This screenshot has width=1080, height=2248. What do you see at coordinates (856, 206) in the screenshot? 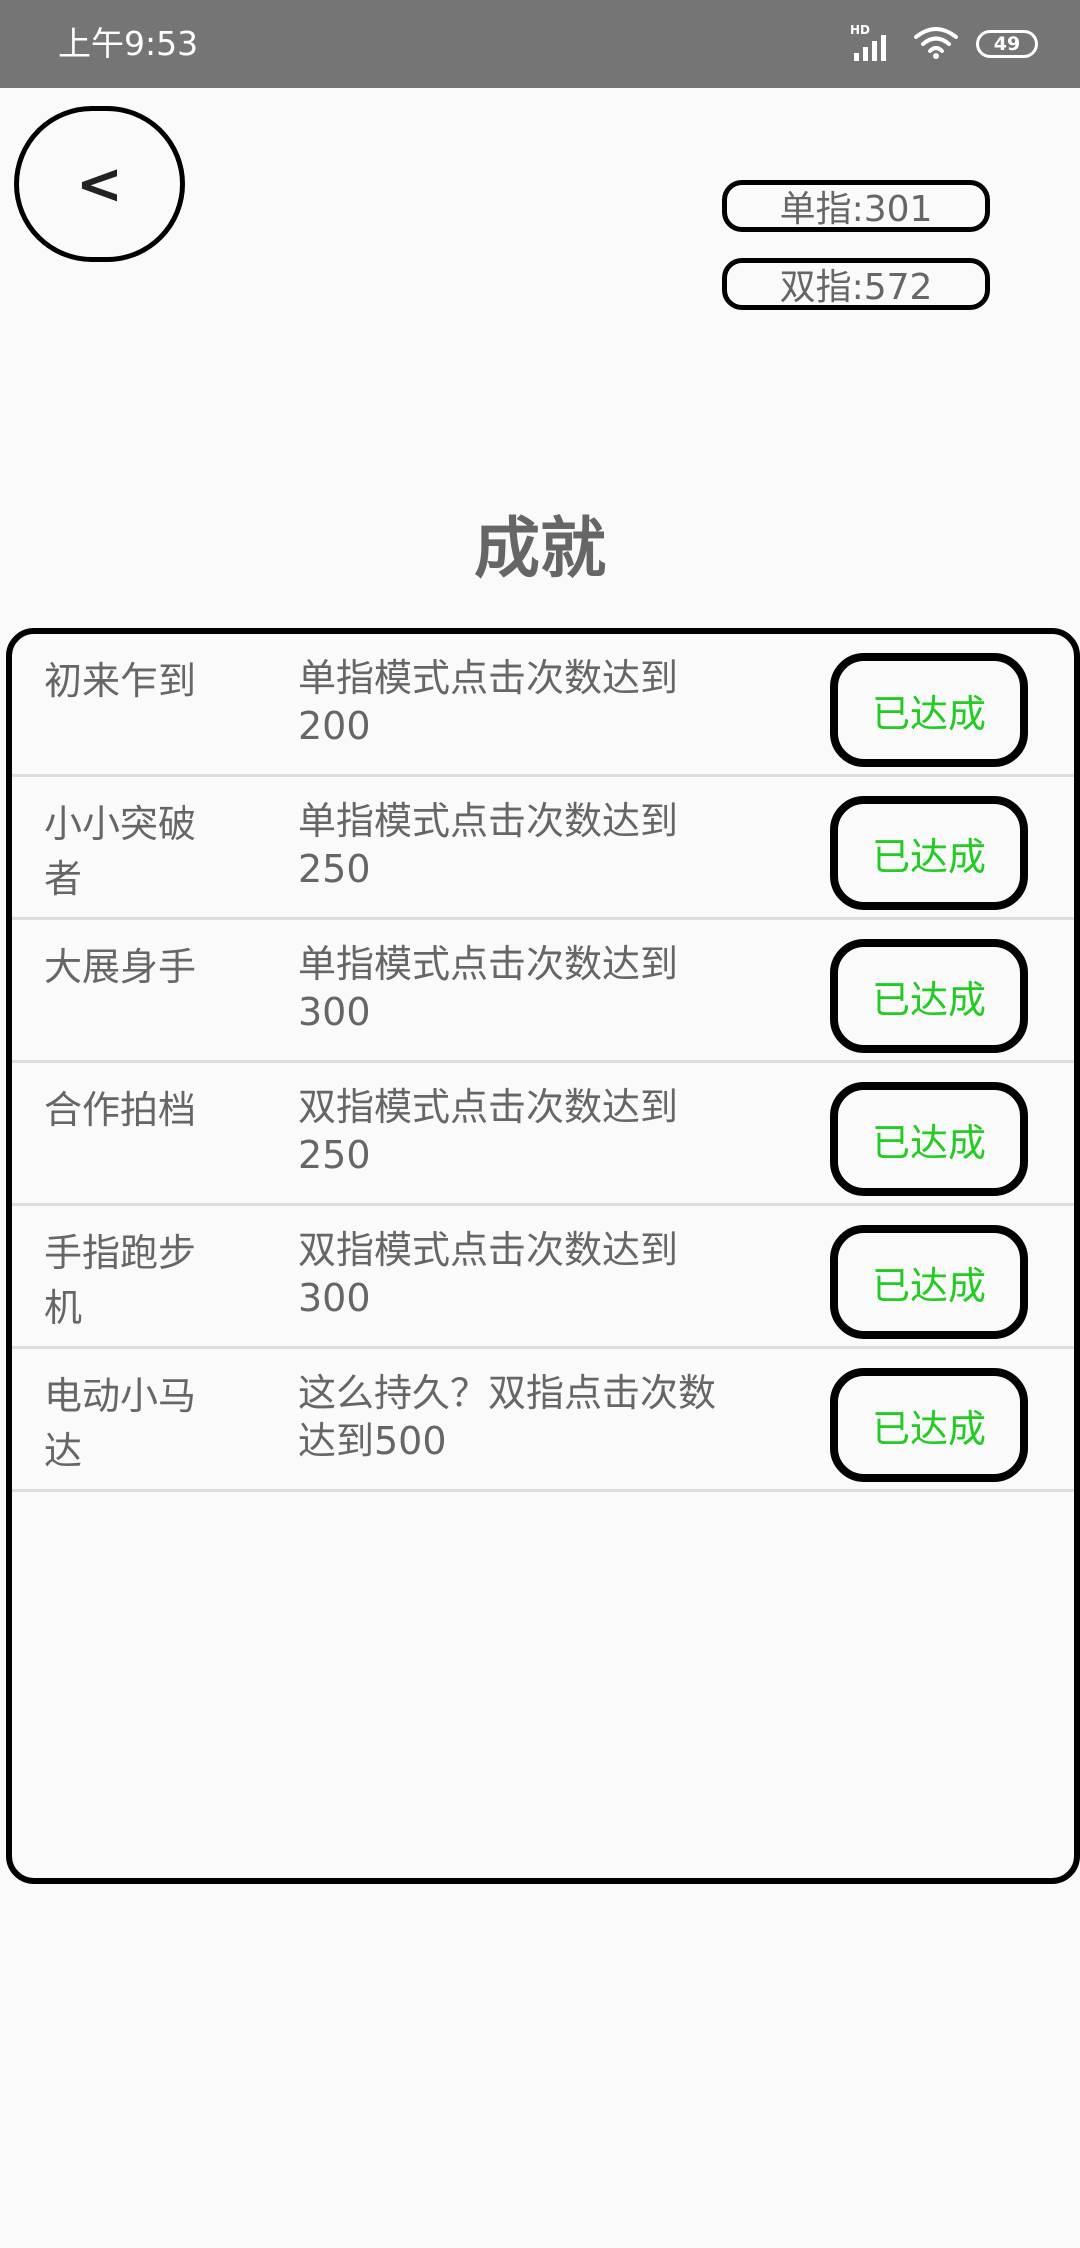
I see `single-finger-score: 单指:301` at bounding box center [856, 206].